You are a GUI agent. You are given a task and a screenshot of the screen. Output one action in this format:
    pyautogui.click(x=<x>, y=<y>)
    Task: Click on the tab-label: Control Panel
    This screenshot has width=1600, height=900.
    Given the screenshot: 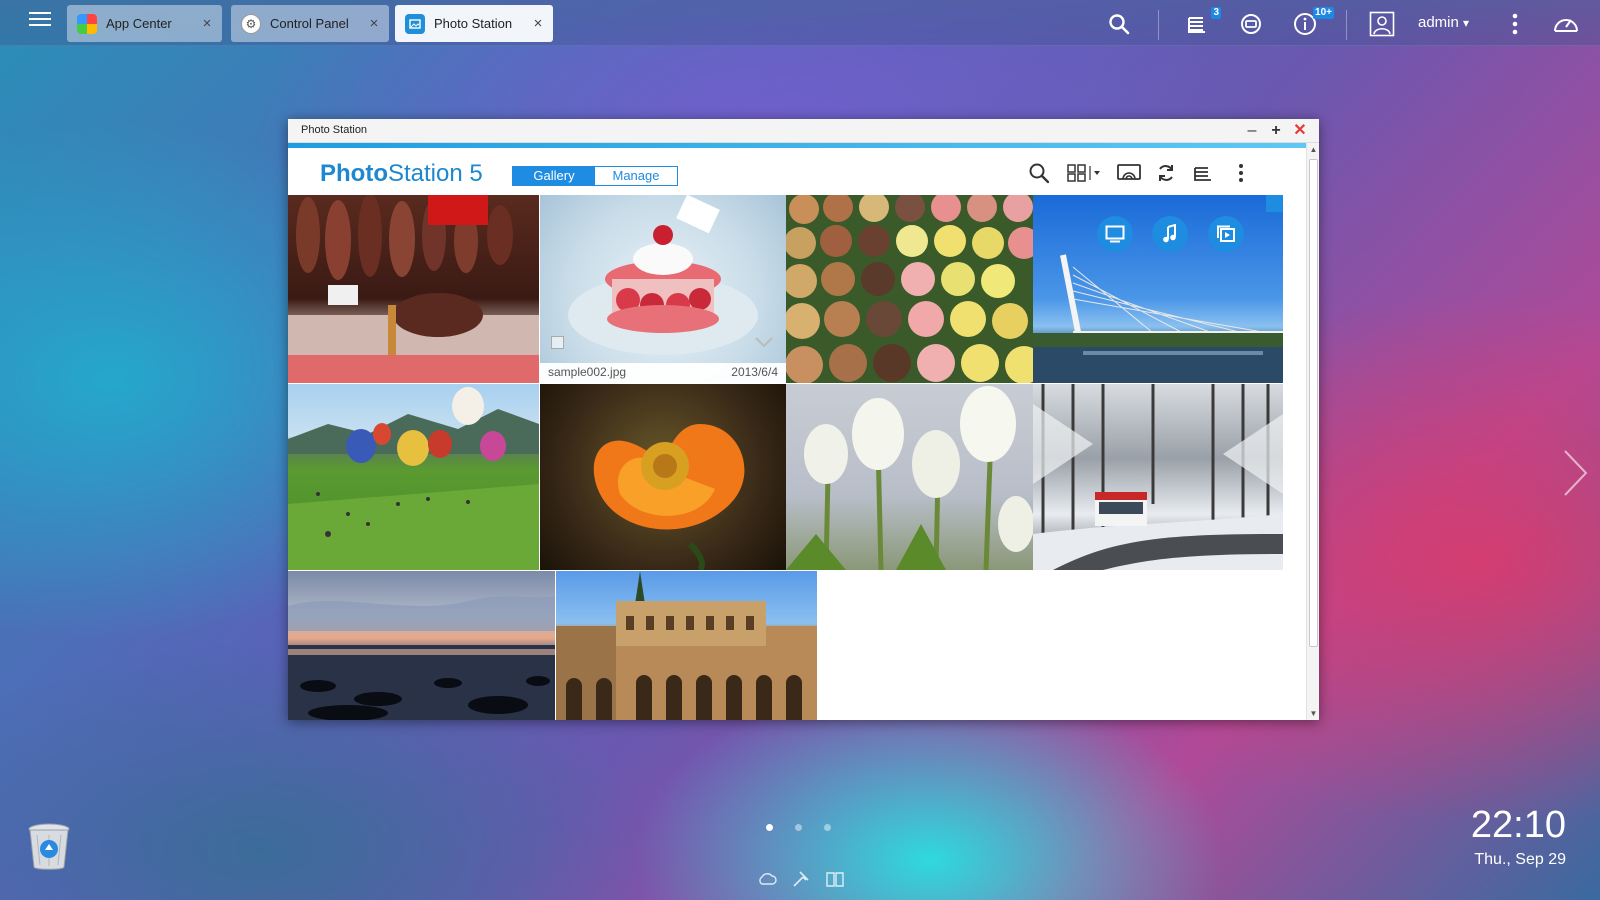 What is the action you would take?
    pyautogui.click(x=309, y=23)
    